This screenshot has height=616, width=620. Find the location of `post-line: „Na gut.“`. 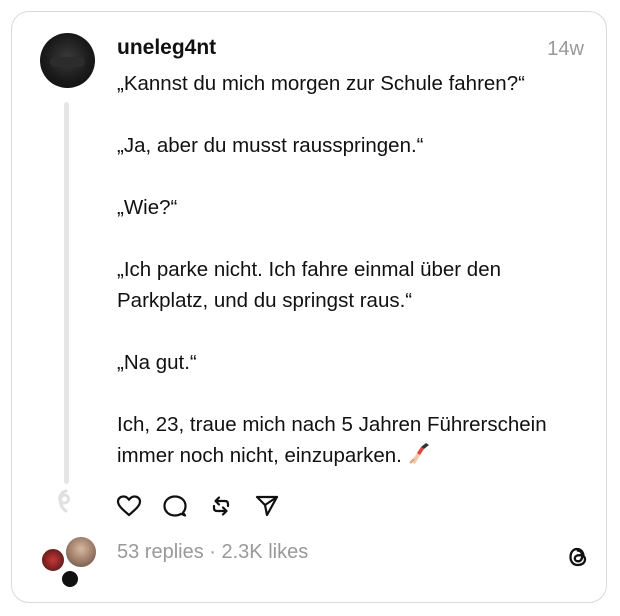

post-line: „Na gut.“ is located at coordinates (157, 362).